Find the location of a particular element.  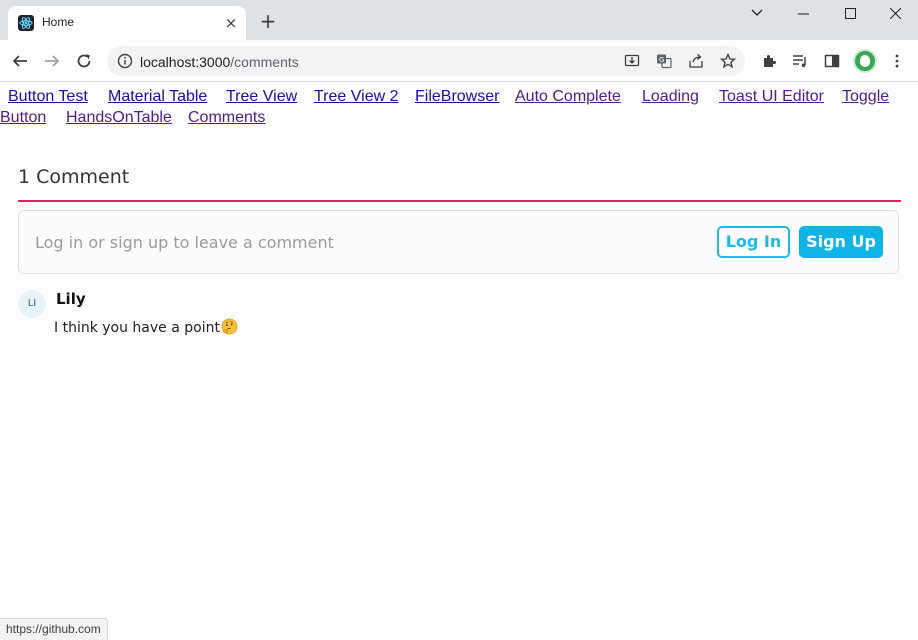

nav-link-tree-view: Tree View is located at coordinates (261, 96).